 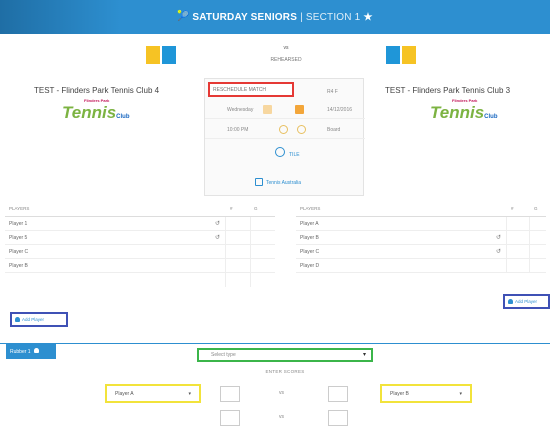 I want to click on away-col1-header: #, so click(x=512, y=208).